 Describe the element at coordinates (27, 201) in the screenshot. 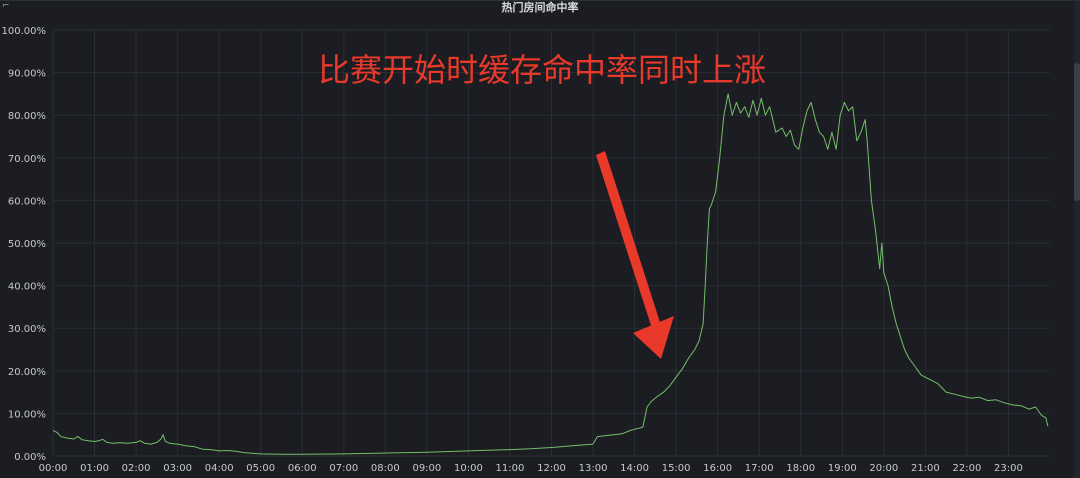

I see `y-tick-label: 60.00%` at that location.